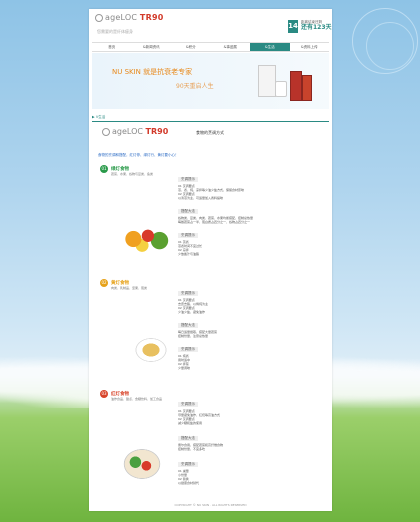  Describe the element at coordinates (195, 86) in the screenshot. I see `banner-subline: 90天重启人生` at that location.